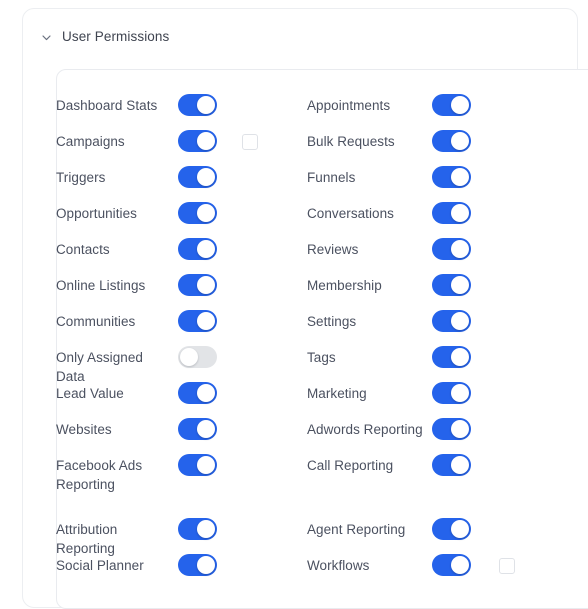 Image resolution: width=588 pixels, height=609 pixels. What do you see at coordinates (331, 177) in the screenshot?
I see `permission-label-funnels: Funnels` at bounding box center [331, 177].